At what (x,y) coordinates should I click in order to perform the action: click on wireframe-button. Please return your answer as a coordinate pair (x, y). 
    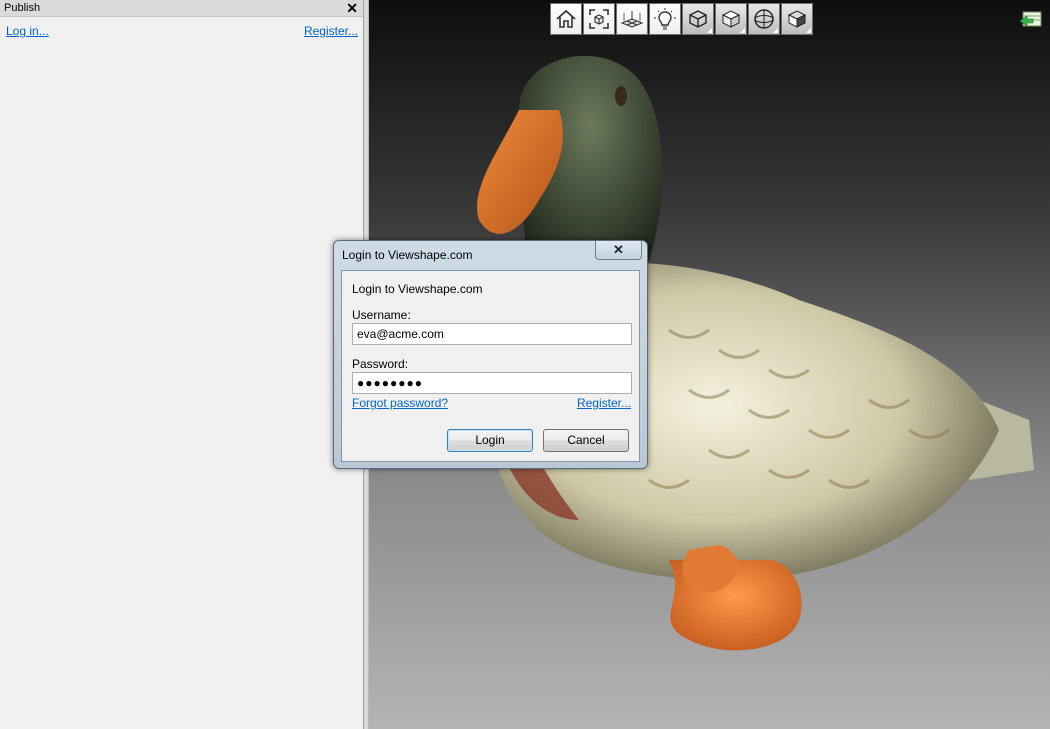
    Looking at the image, I should click on (698, 19).